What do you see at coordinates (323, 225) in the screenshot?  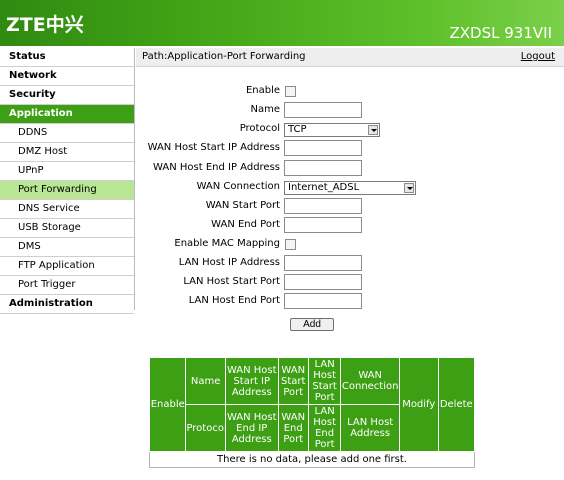 I see `wan-end-port-input` at bounding box center [323, 225].